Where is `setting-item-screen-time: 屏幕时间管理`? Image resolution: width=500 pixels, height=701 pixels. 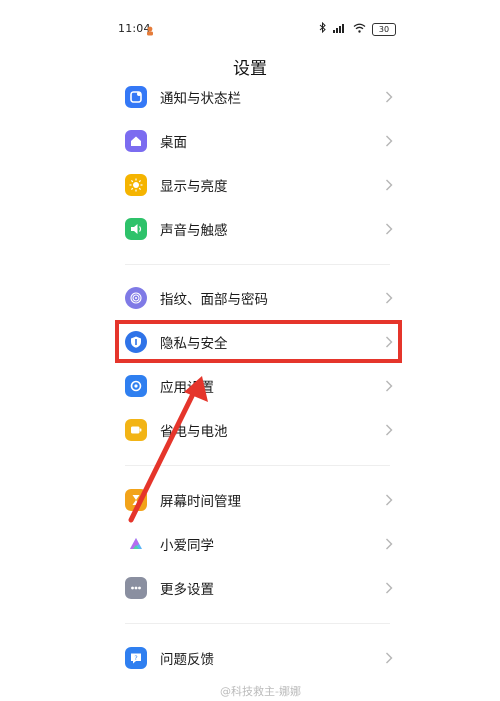 setting-item-screen-time: 屏幕时间管理 is located at coordinates (260, 500).